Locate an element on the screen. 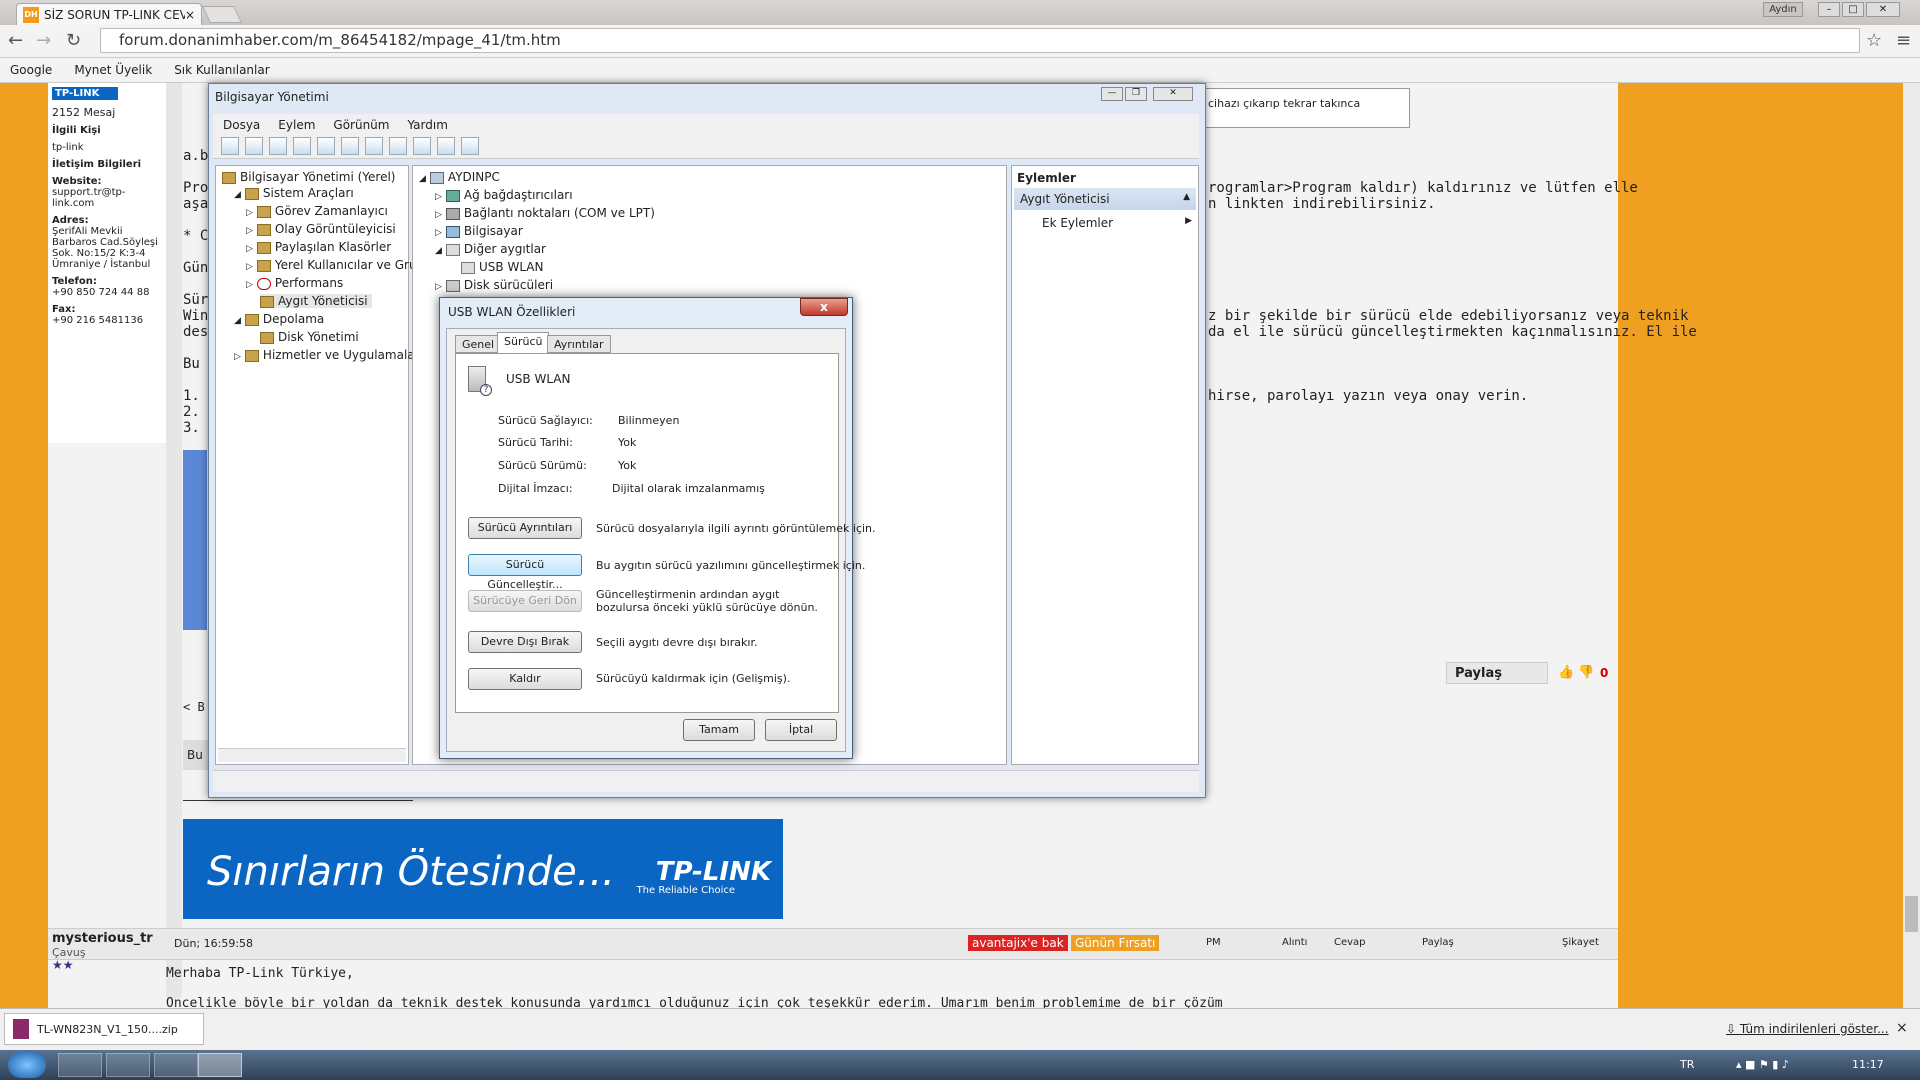  dislike-icon: 👎 is located at coordinates (1586, 672).